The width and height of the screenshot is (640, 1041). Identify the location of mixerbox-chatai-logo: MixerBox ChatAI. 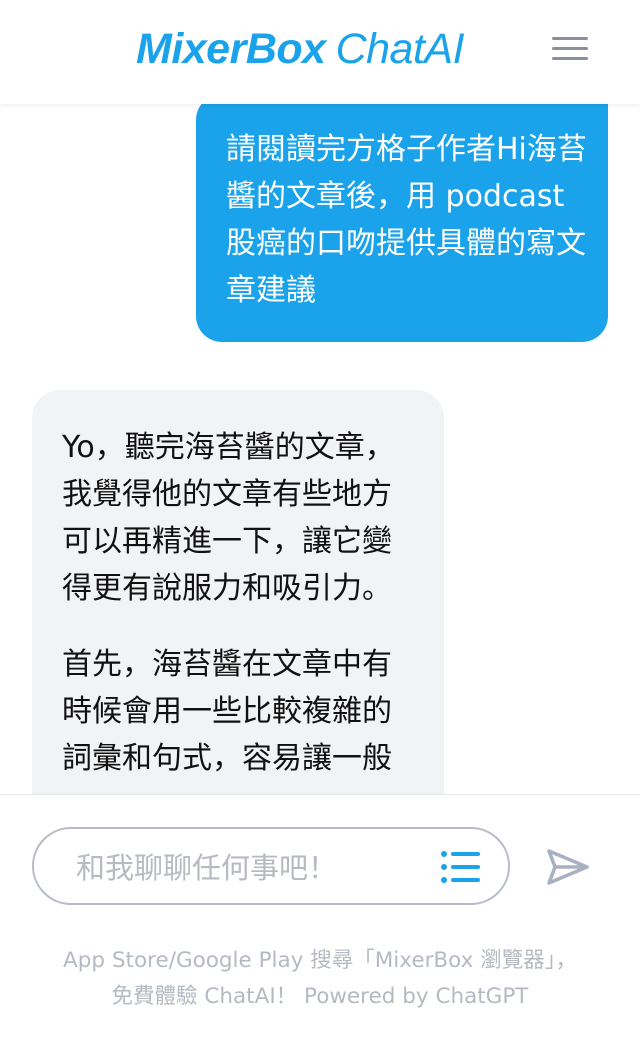
(300, 49).